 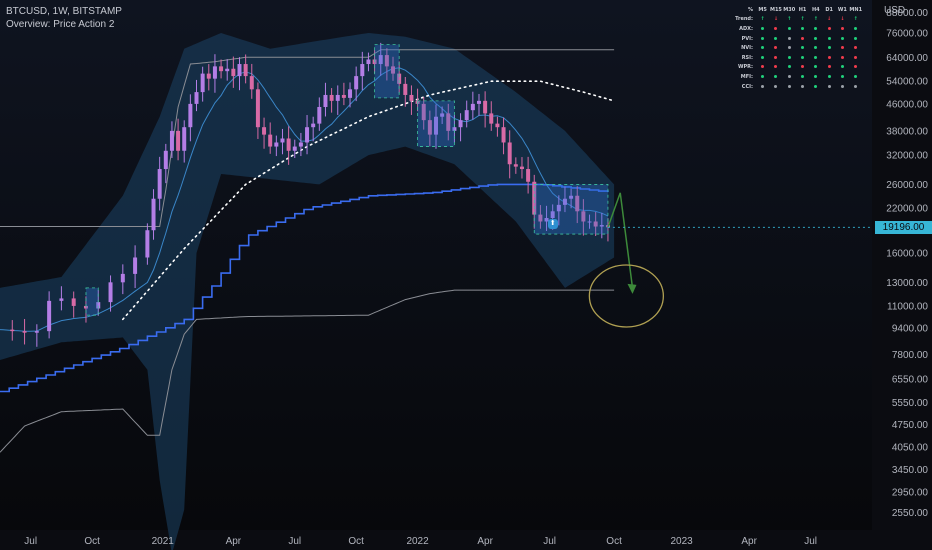 I want to click on row-label: RSI:, so click(x=747, y=57).